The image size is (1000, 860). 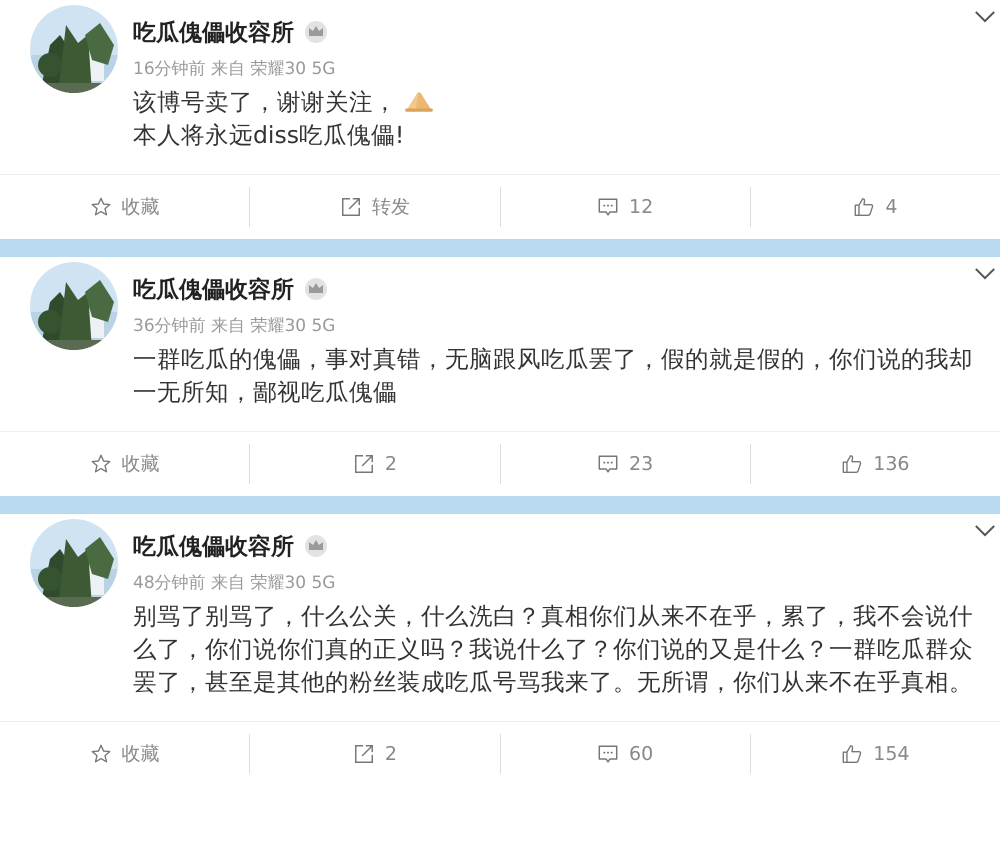 What do you see at coordinates (375, 207) in the screenshot?
I see `repost-button: 转发` at bounding box center [375, 207].